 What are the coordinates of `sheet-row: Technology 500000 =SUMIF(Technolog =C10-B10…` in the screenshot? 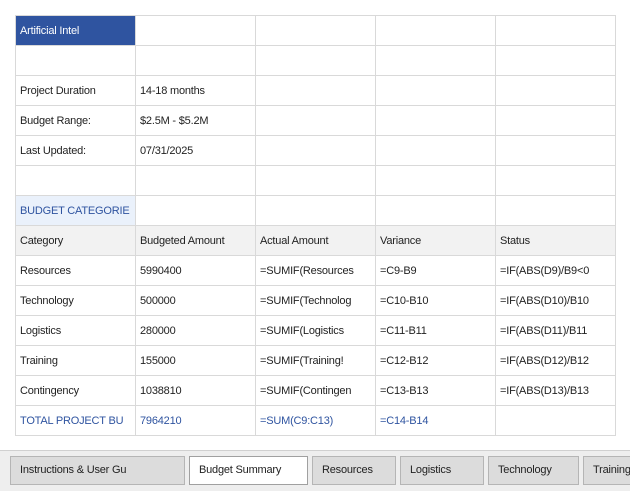 It's located at (315, 300).